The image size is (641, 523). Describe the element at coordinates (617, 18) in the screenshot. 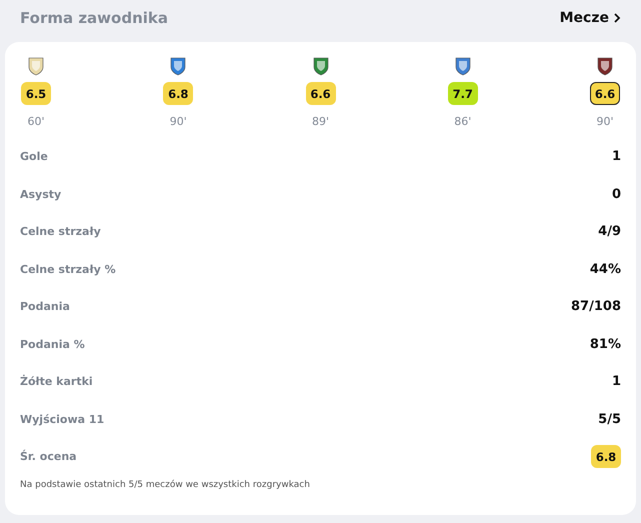

I see `chevron-right-icon` at that location.